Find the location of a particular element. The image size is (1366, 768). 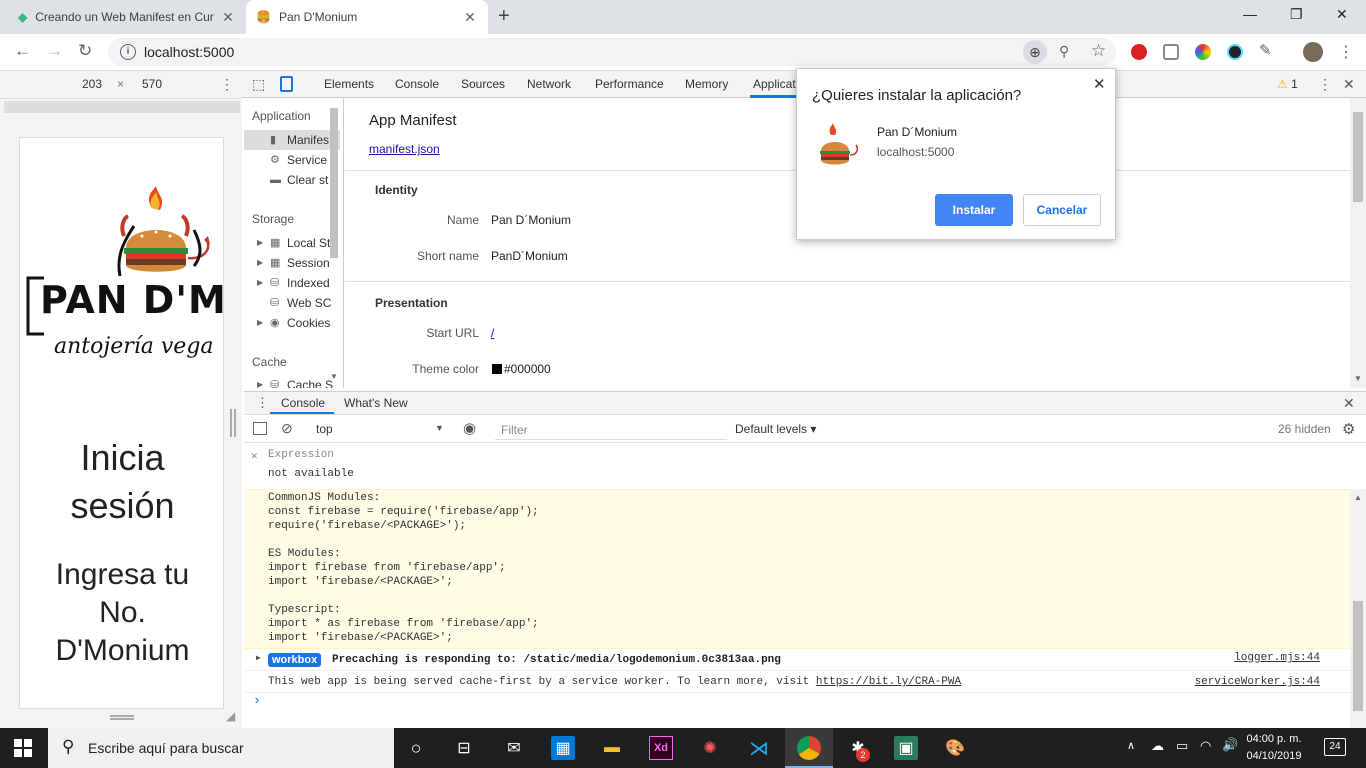

sidebar-toggle-icon is located at coordinates (260, 428).